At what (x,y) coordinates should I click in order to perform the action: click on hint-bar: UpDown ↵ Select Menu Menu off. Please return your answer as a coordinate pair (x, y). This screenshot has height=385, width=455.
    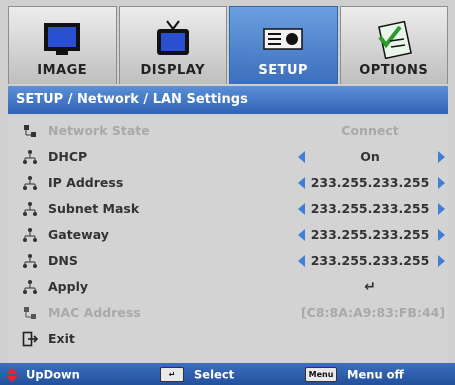
    Looking at the image, I should click on (227, 374).